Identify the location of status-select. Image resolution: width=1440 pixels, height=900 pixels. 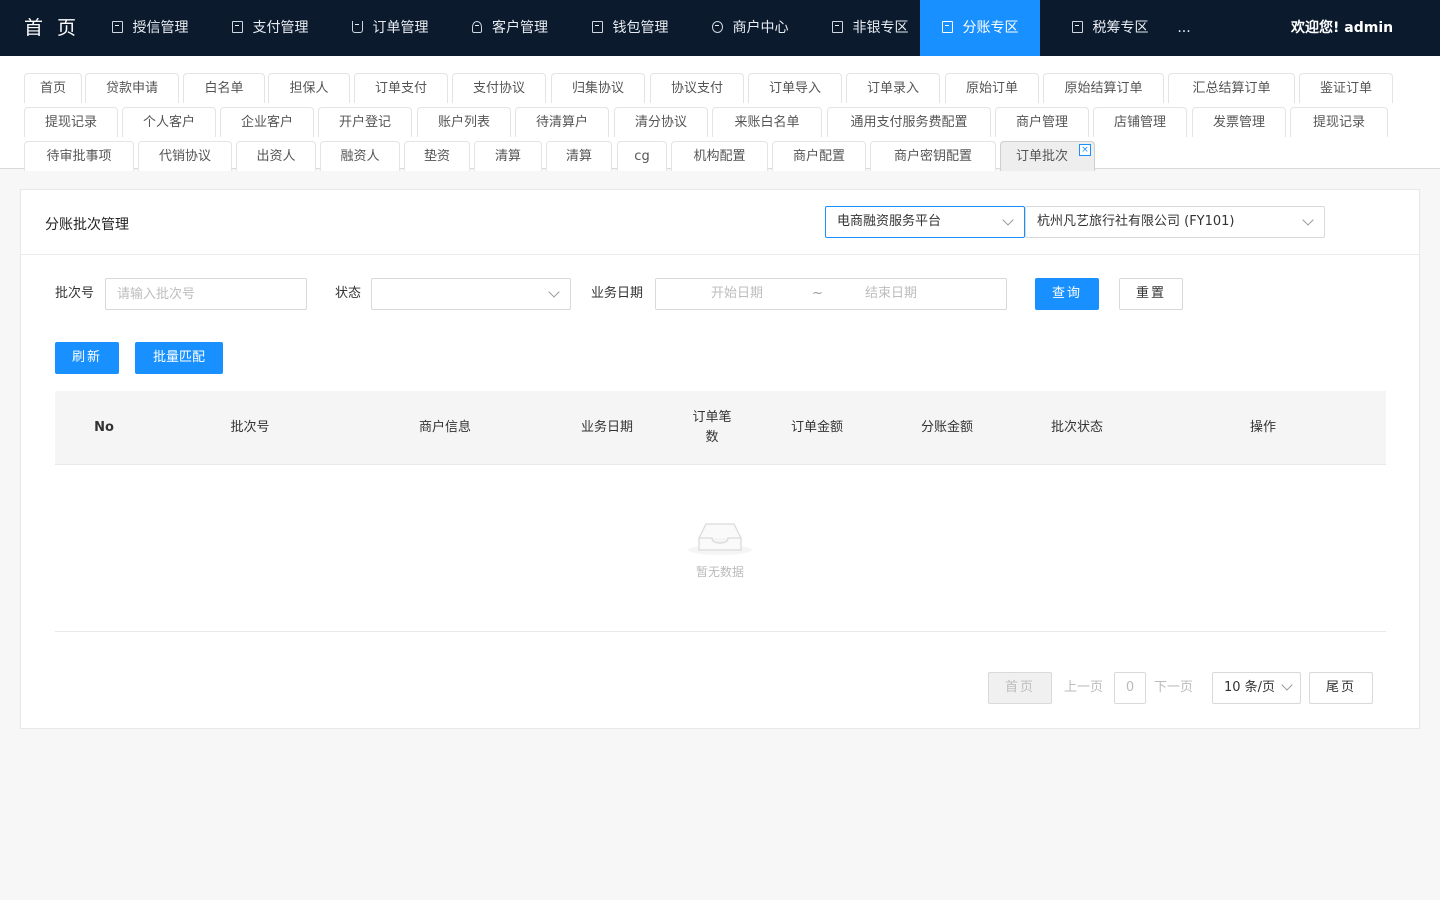
(471, 294).